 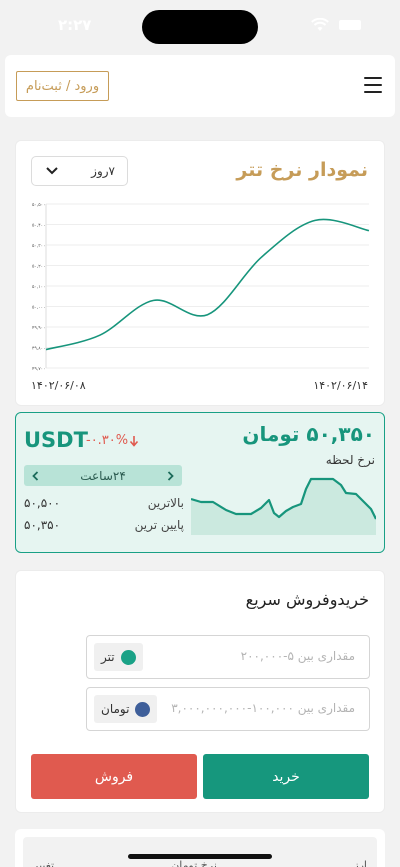 What do you see at coordinates (350, 25) in the screenshot?
I see `battery-icon` at bounding box center [350, 25].